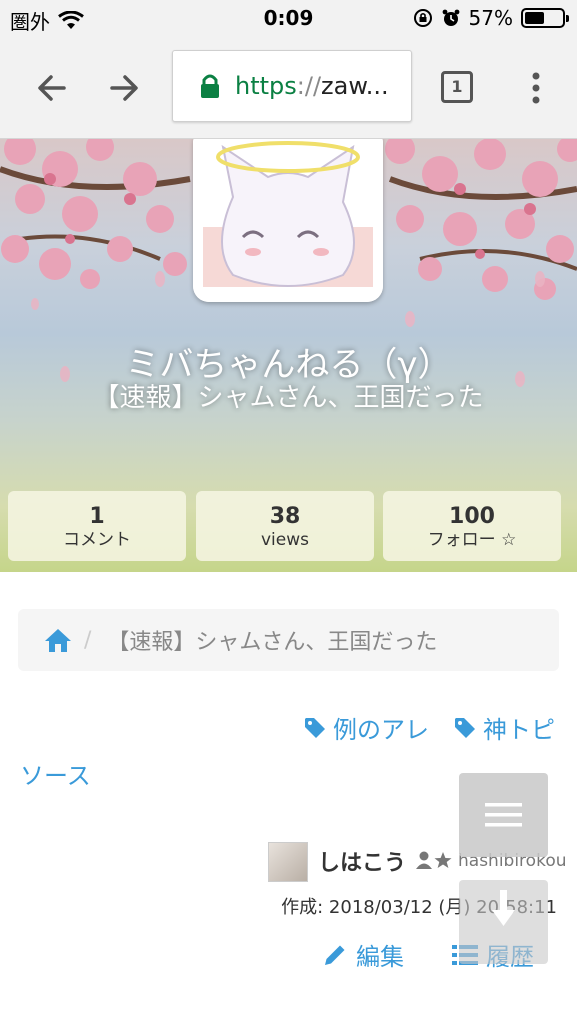 This screenshot has width=577, height=1024. I want to click on status-bar: 圏外 0:09 57%, so click(288, 19).